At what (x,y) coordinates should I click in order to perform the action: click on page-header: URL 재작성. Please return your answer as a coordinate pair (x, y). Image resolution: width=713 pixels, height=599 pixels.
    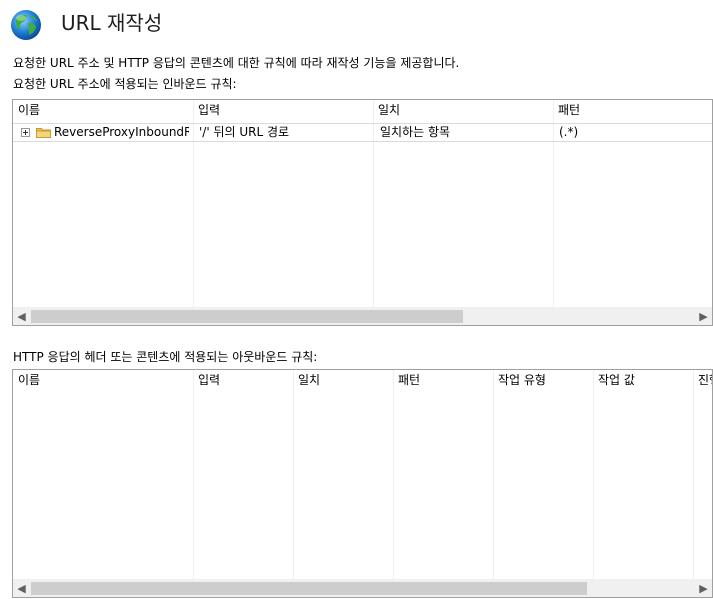
    Looking at the image, I should click on (86, 25).